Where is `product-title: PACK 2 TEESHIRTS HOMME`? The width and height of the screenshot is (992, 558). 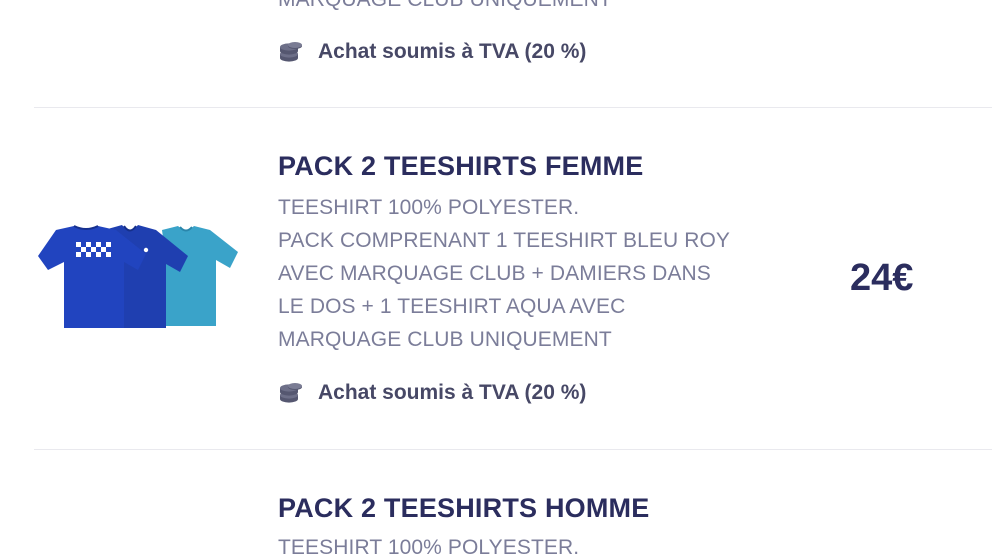 product-title: PACK 2 TEESHIRTS HOMME is located at coordinates (464, 508).